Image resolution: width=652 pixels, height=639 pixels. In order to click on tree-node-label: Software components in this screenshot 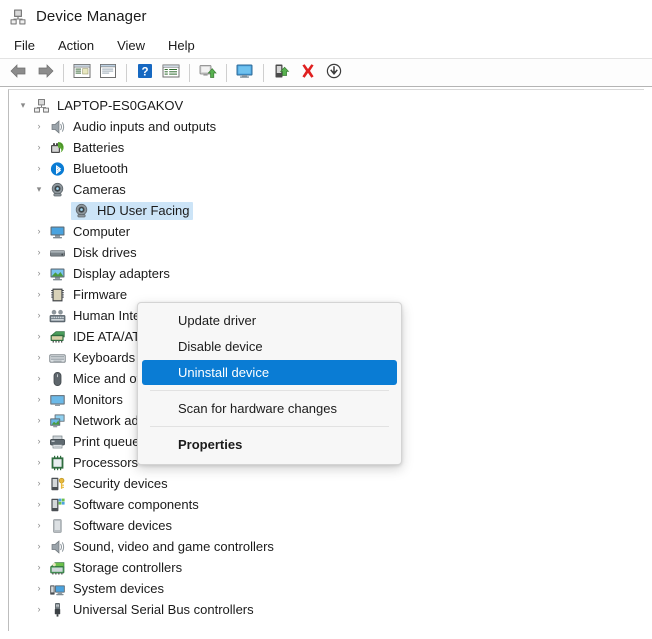, I will do `click(136, 504)`.